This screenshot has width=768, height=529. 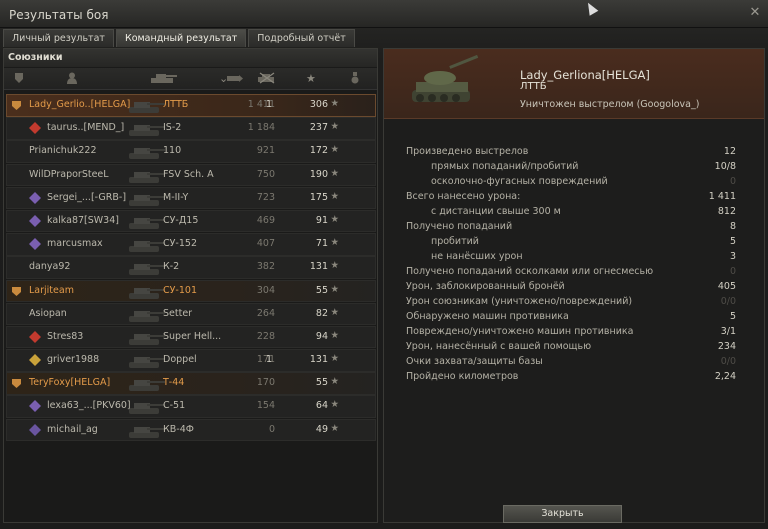 What do you see at coordinates (487, 316) in the screenshot?
I see `stat-label: Обнаружено машин противника` at bounding box center [487, 316].